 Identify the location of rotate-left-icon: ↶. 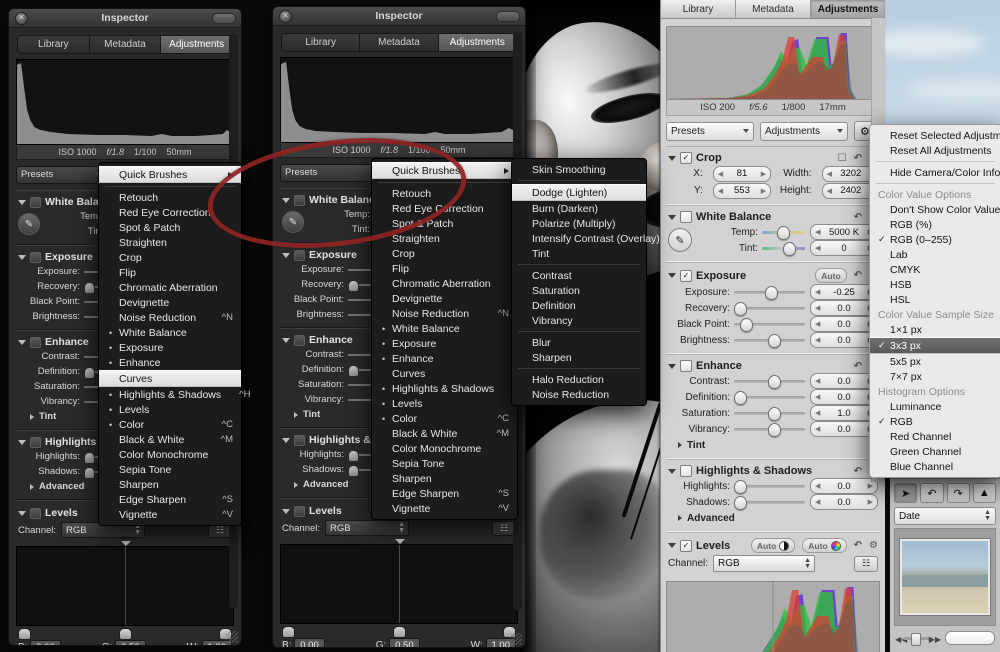
(932, 493).